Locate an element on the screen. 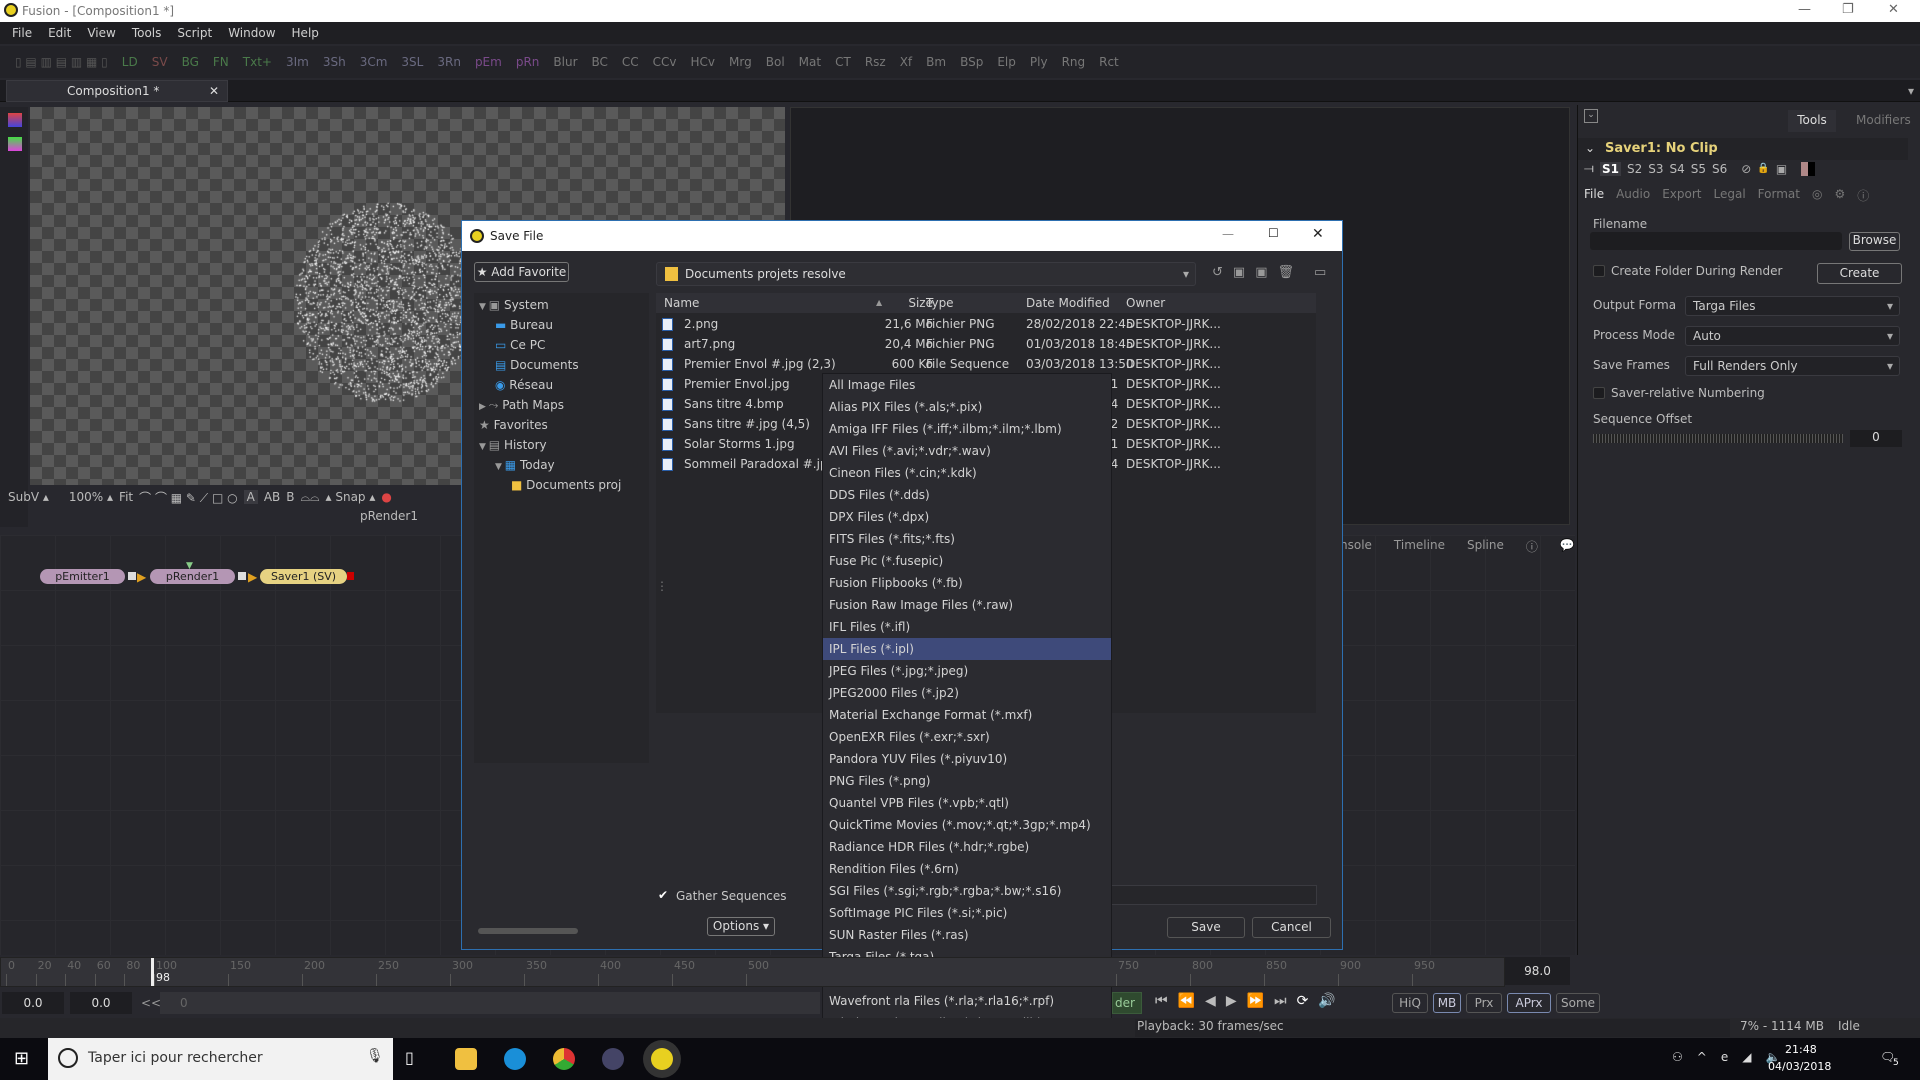 This screenshot has height=1080, width=1920. tool-button-rng: Rng is located at coordinates (1074, 62).